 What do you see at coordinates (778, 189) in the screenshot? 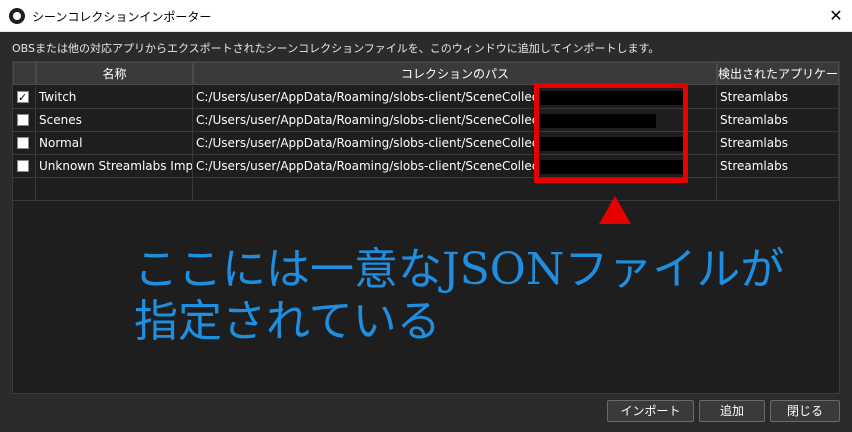
I see `table-row-empty-app` at bounding box center [778, 189].